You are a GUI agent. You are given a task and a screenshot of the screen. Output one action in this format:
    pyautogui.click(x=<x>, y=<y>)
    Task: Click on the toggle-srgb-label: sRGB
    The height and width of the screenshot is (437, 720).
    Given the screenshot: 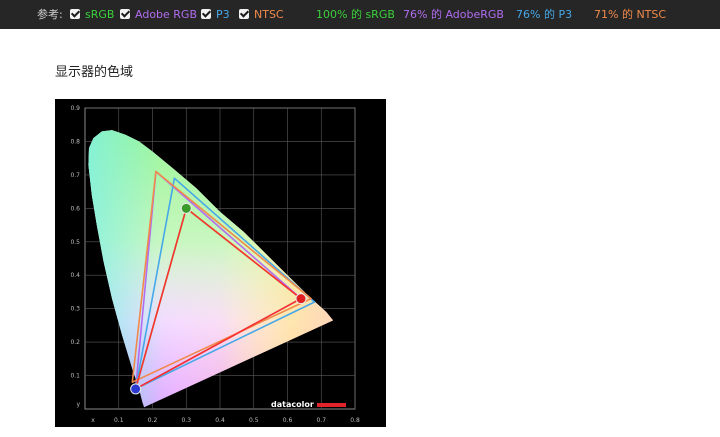 What is the action you would take?
    pyautogui.click(x=100, y=14)
    